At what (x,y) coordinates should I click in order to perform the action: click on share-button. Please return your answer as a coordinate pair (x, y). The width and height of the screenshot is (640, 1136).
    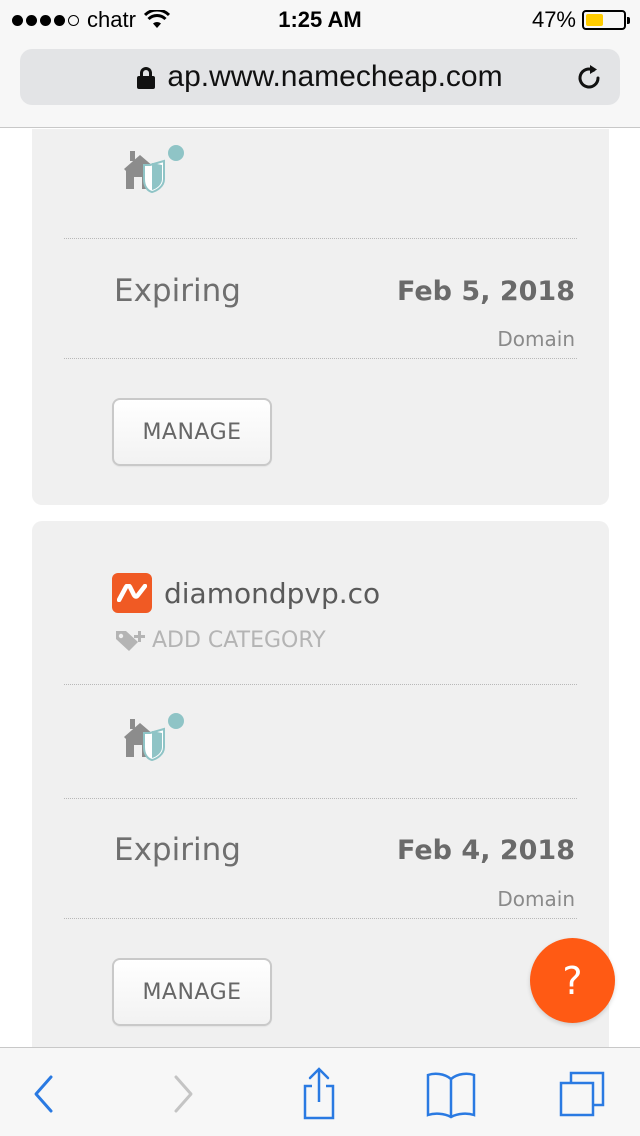
    Looking at the image, I should click on (319, 1094).